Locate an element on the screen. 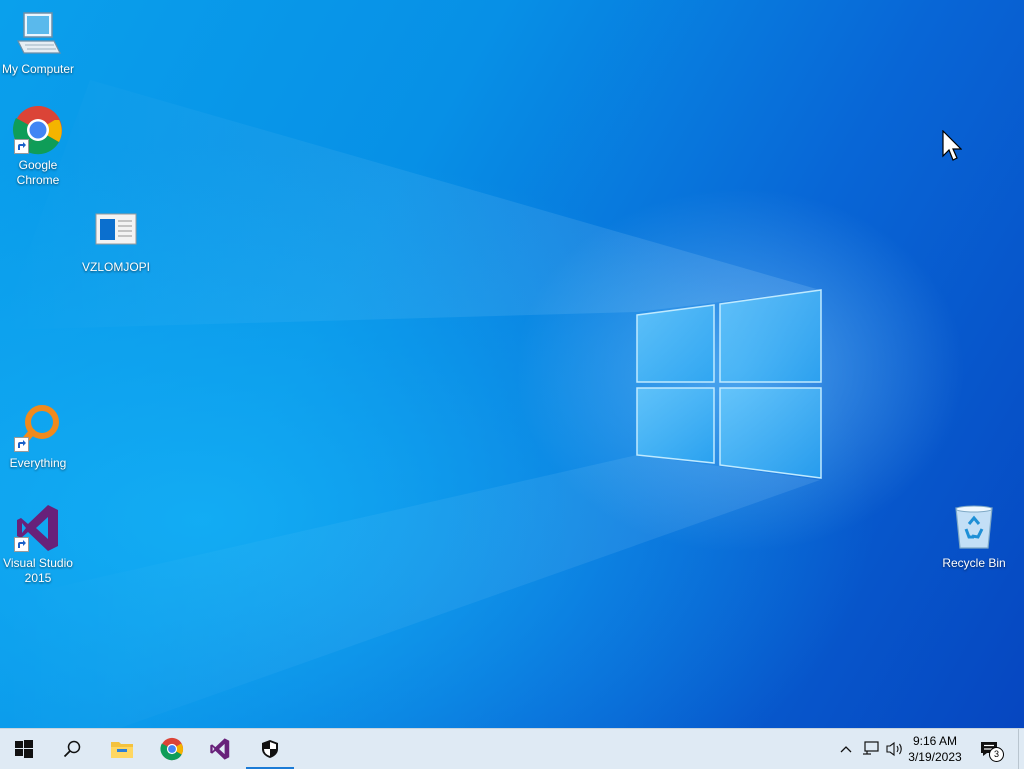  show-hidden-icons-button is located at coordinates (846, 749).